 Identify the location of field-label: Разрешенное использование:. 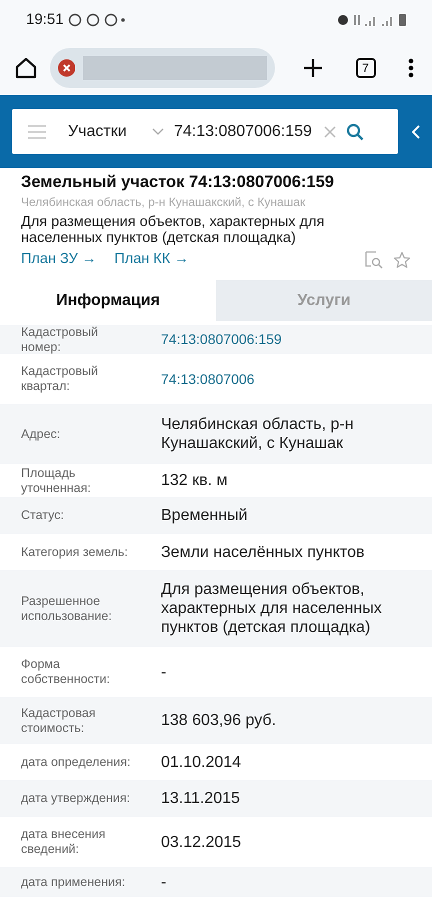
(67, 609).